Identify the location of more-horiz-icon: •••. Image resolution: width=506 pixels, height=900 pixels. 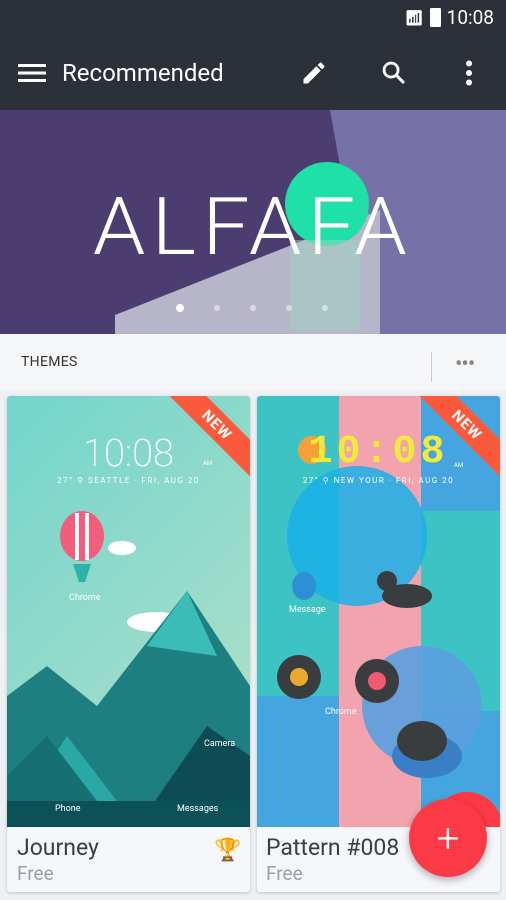
(465, 364).